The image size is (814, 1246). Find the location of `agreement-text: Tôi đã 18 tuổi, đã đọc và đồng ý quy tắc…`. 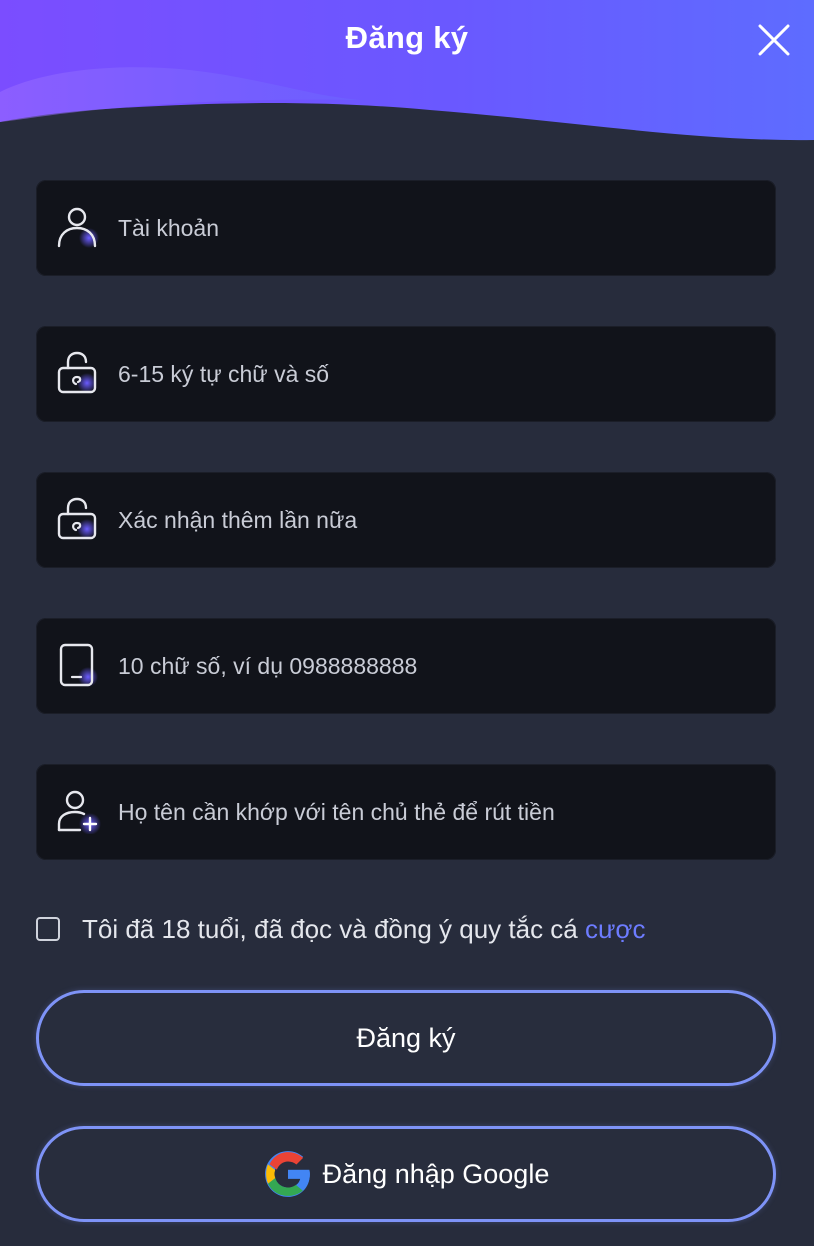

agreement-text: Tôi đã 18 tuổi, đã đọc và đồng ý quy tắc… is located at coordinates (363, 929).